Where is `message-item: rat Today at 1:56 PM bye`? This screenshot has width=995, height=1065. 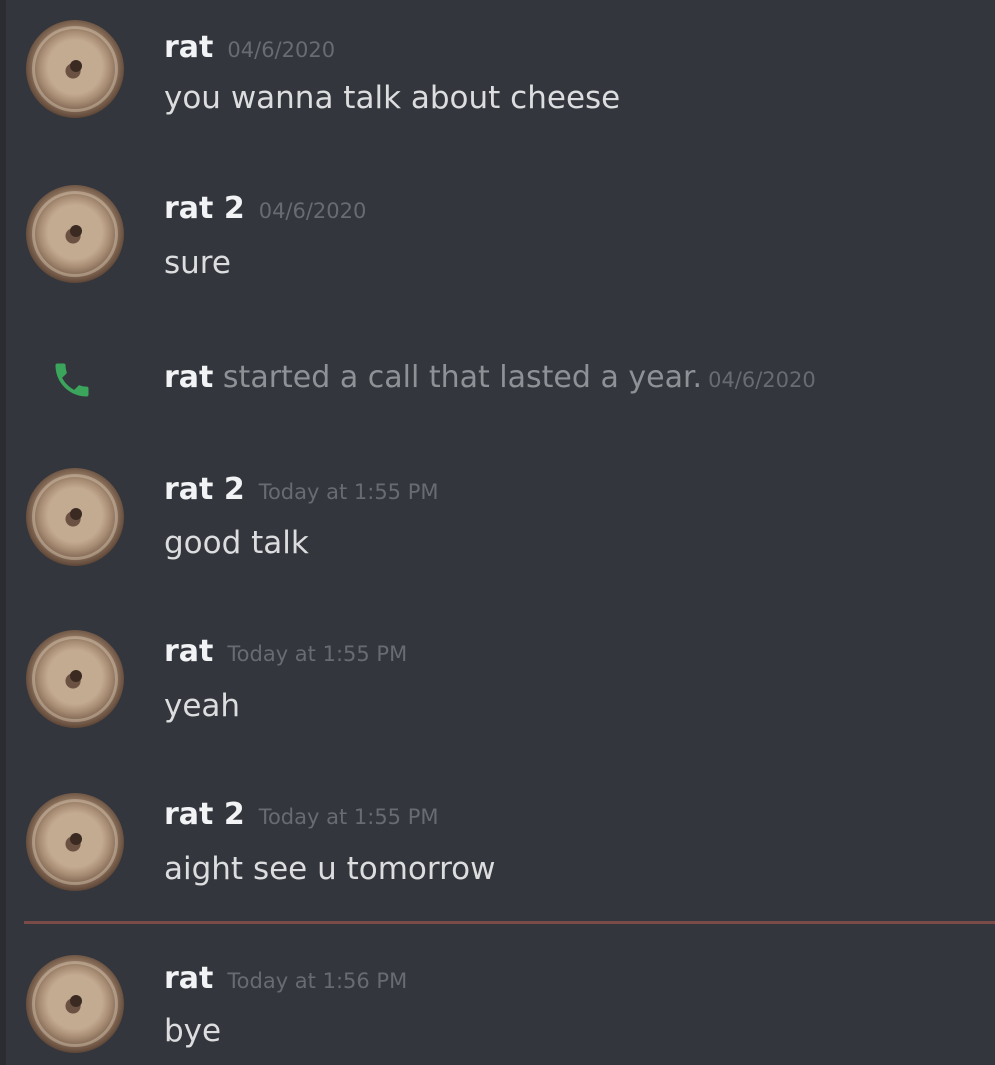
message-item: rat Today at 1:56 PM bye is located at coordinates (500, 1010).